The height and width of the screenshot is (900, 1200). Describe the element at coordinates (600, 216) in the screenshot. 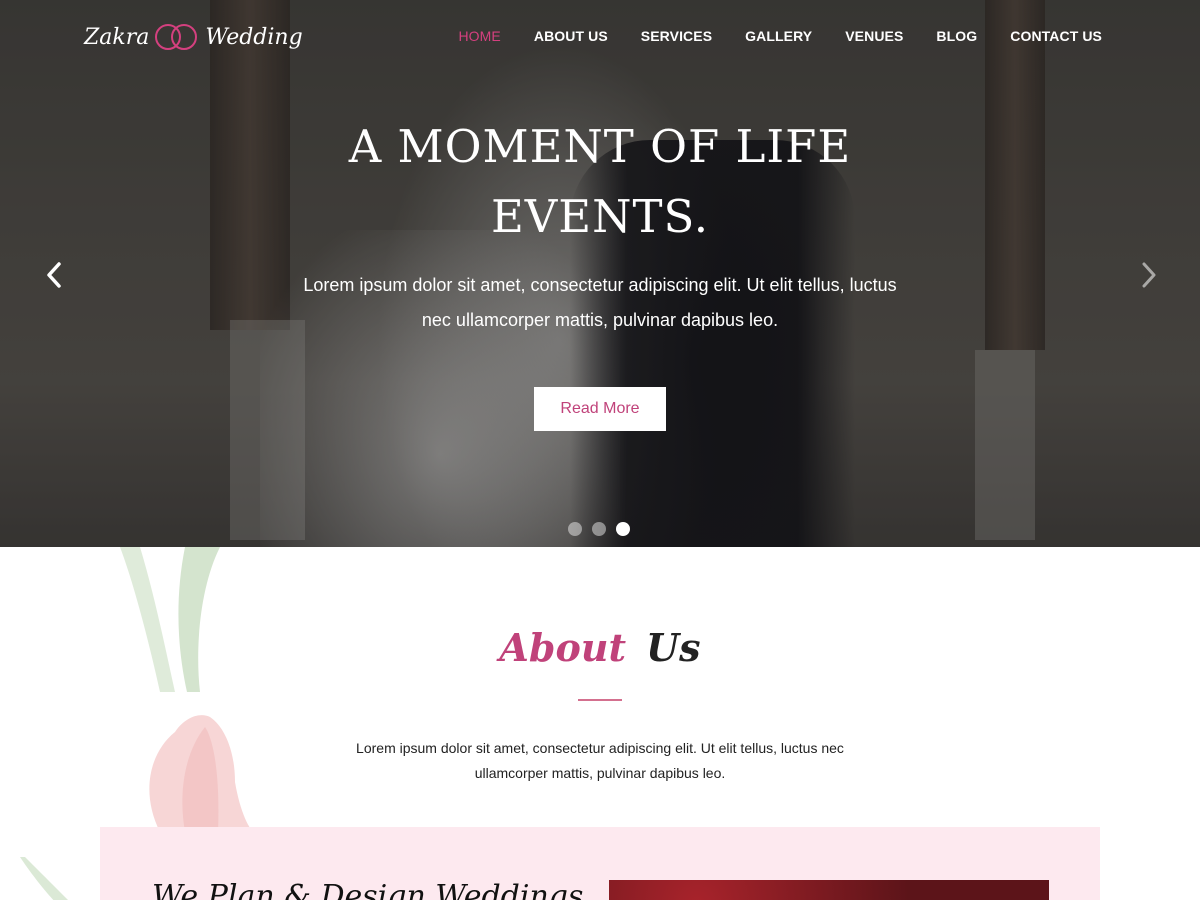

I see `hero-title-line2: EVENTS.` at that location.